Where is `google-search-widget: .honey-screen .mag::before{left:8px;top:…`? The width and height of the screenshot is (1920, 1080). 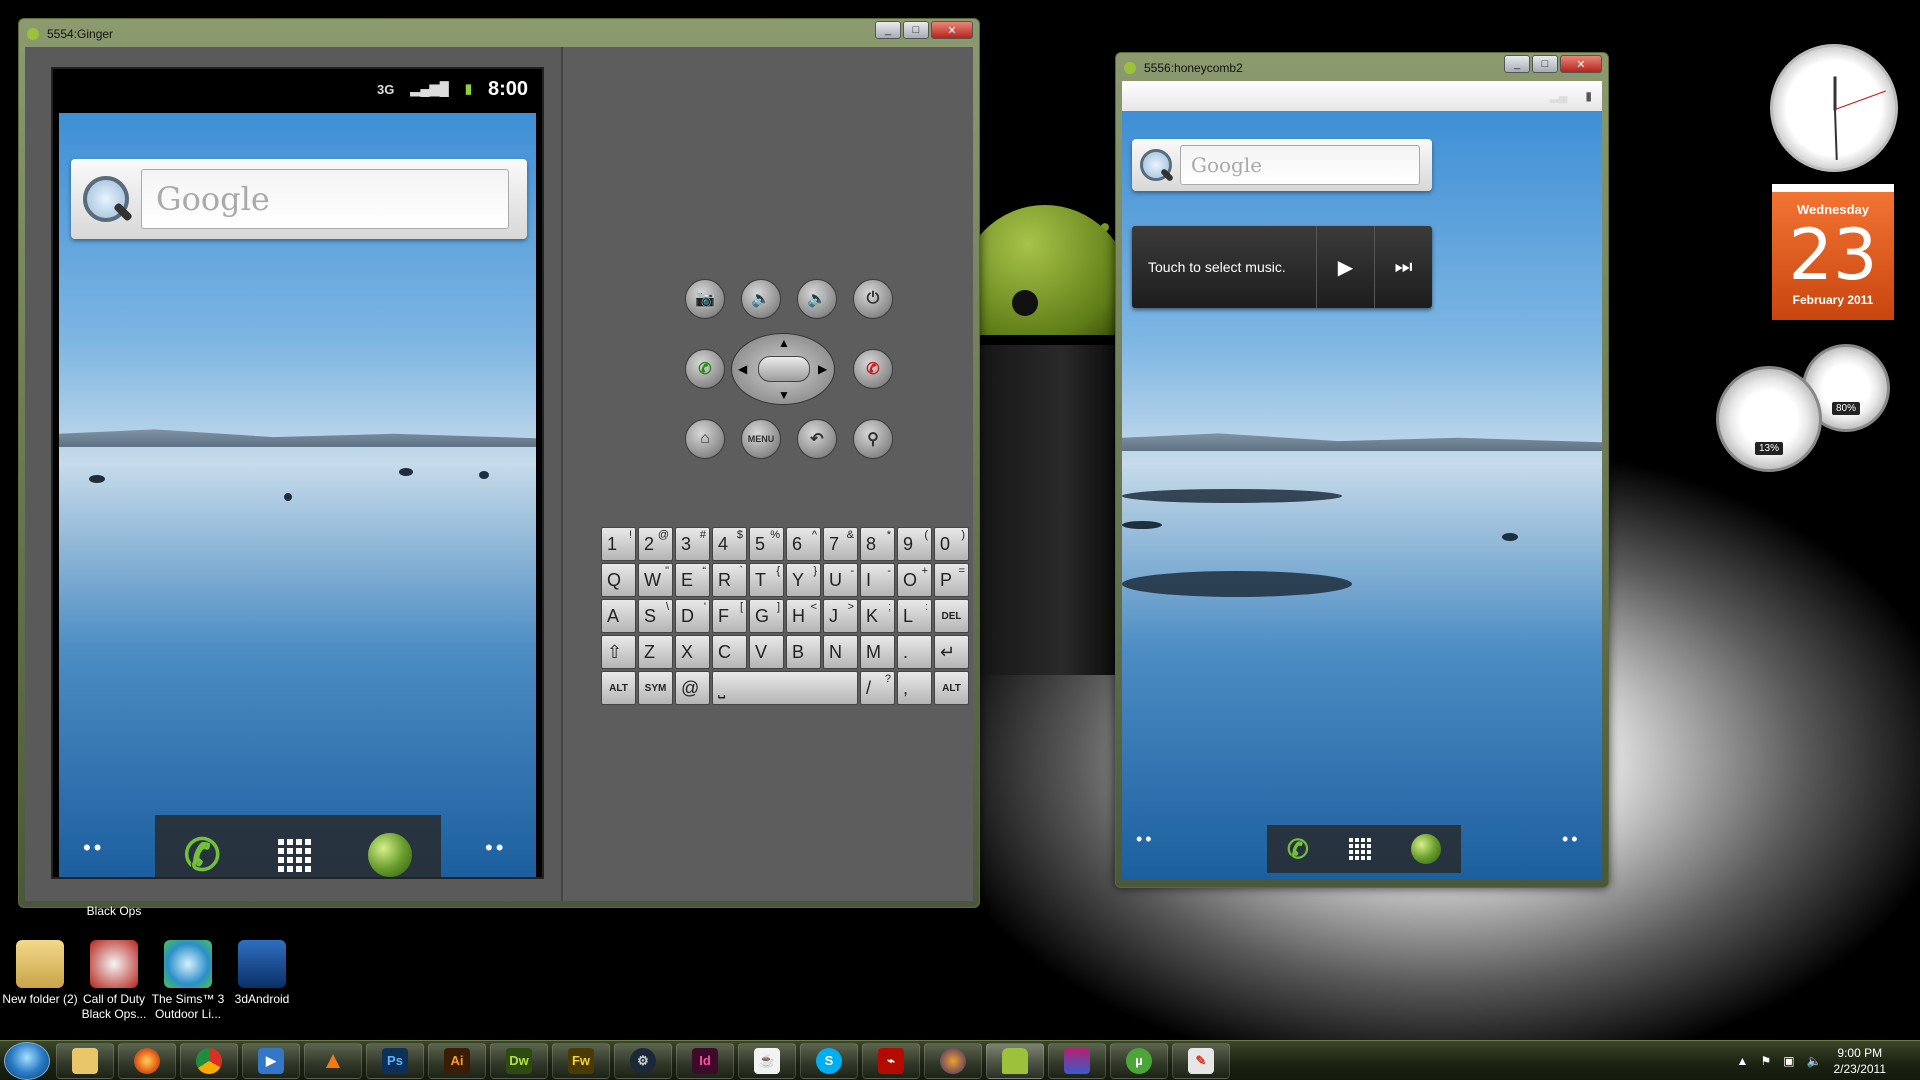 google-search-widget: .honey-screen .mag::before{left:8px;top:… is located at coordinates (1282, 165).